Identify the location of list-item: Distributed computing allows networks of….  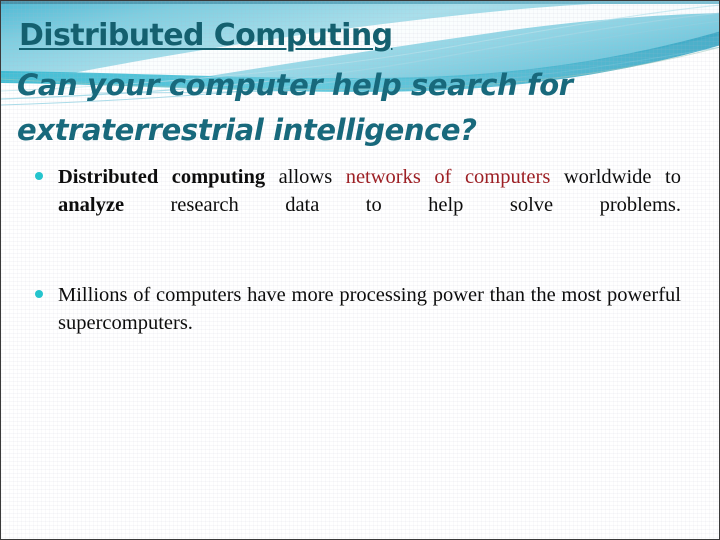
(356, 205).